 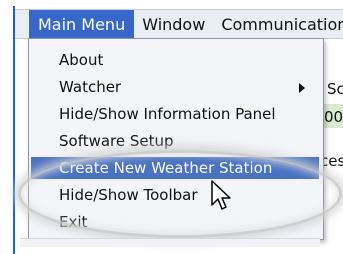 What do you see at coordinates (14, 130) in the screenshot?
I see `window-left-edge` at bounding box center [14, 130].